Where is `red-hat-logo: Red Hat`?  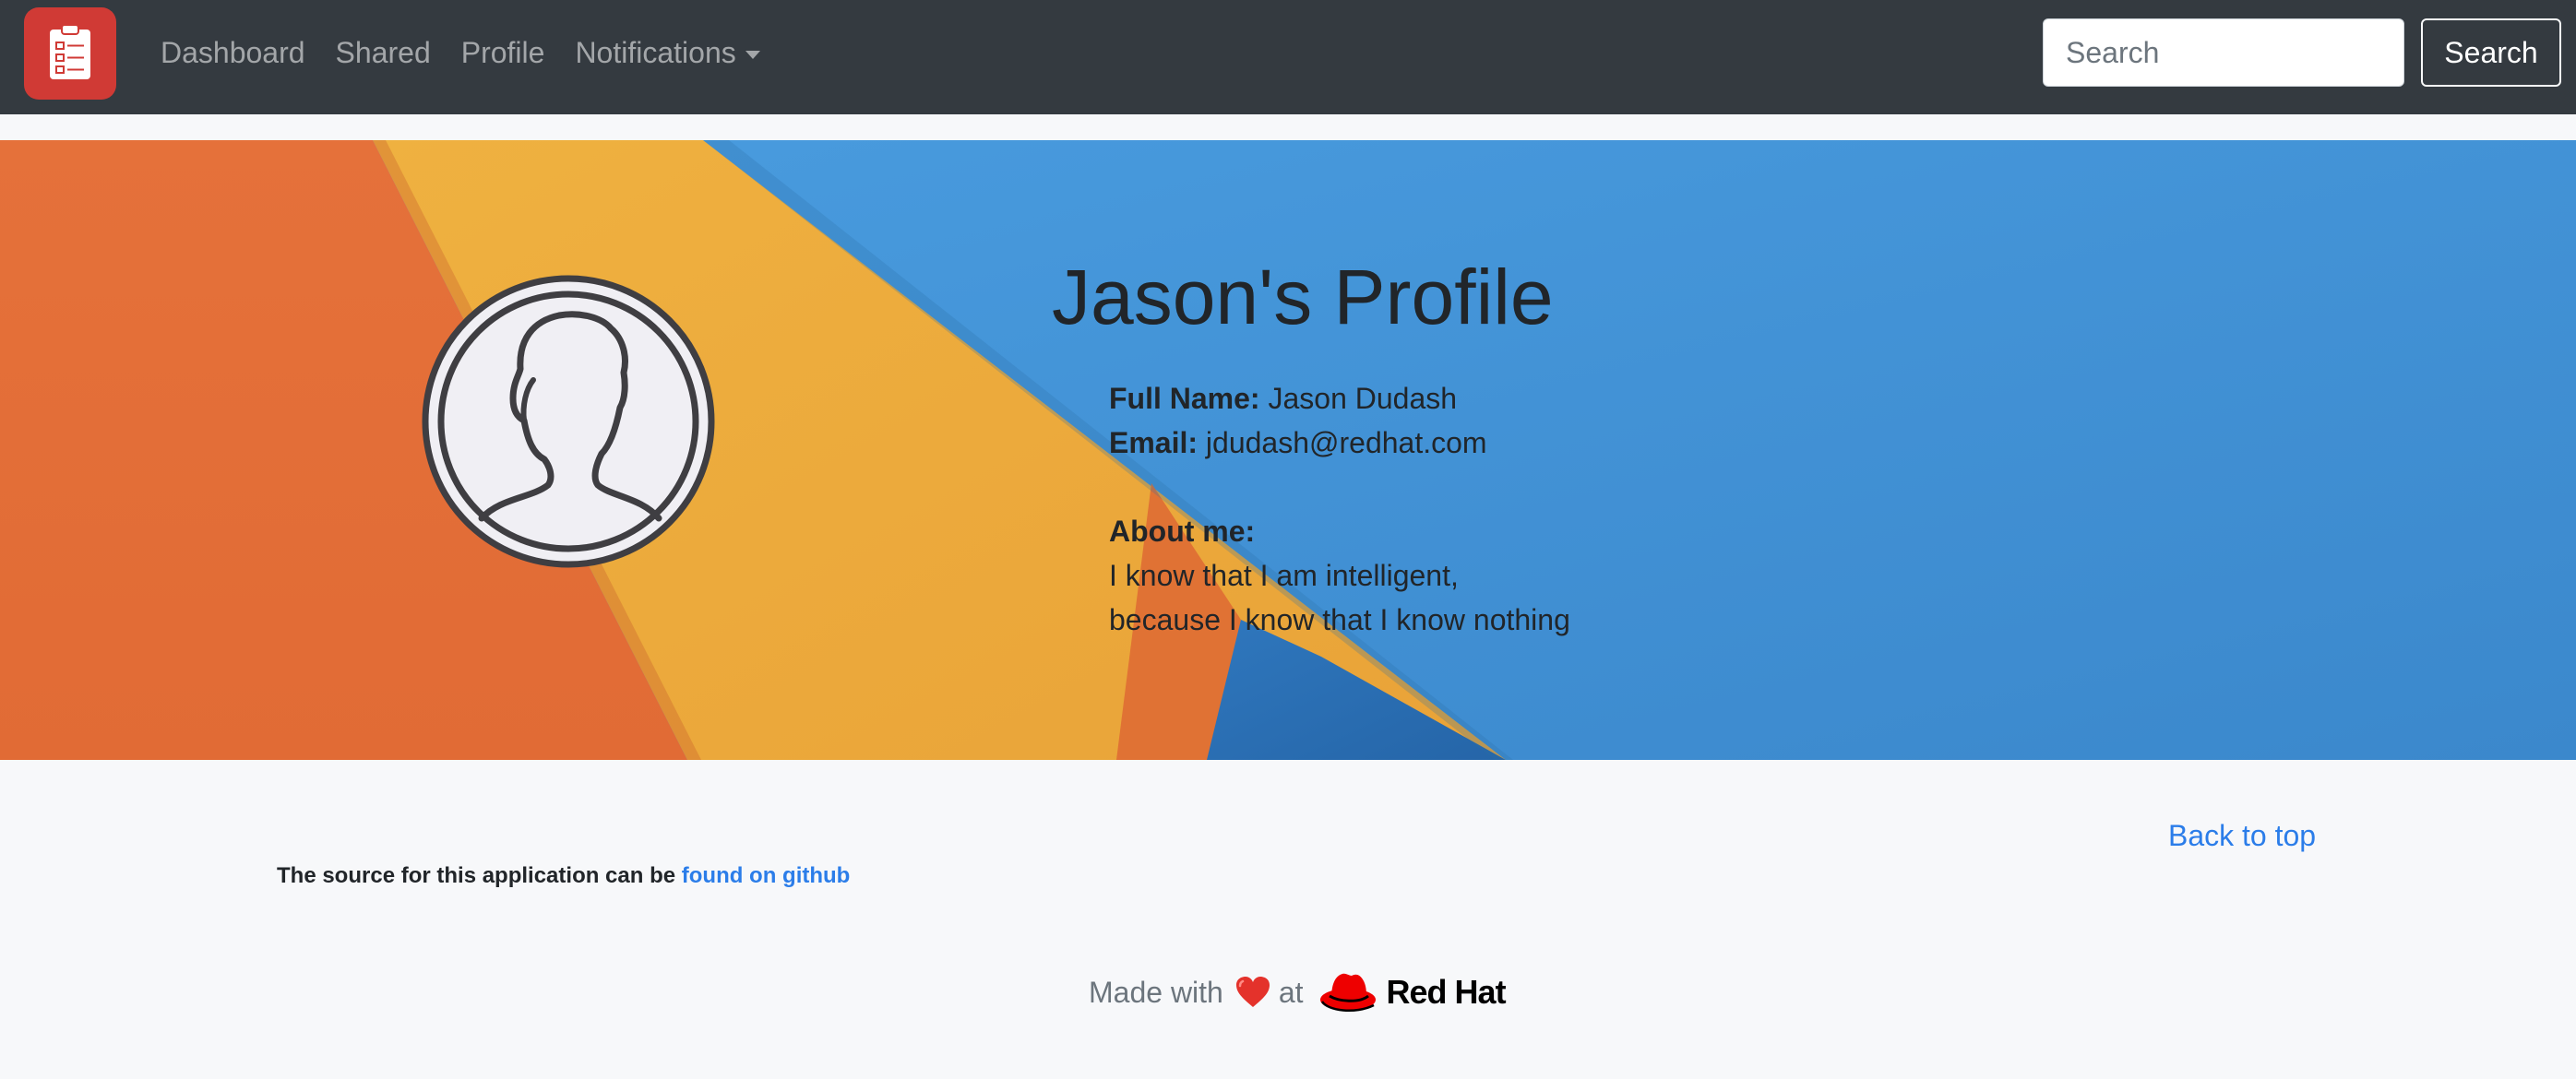 red-hat-logo: Red Hat is located at coordinates (1412, 992).